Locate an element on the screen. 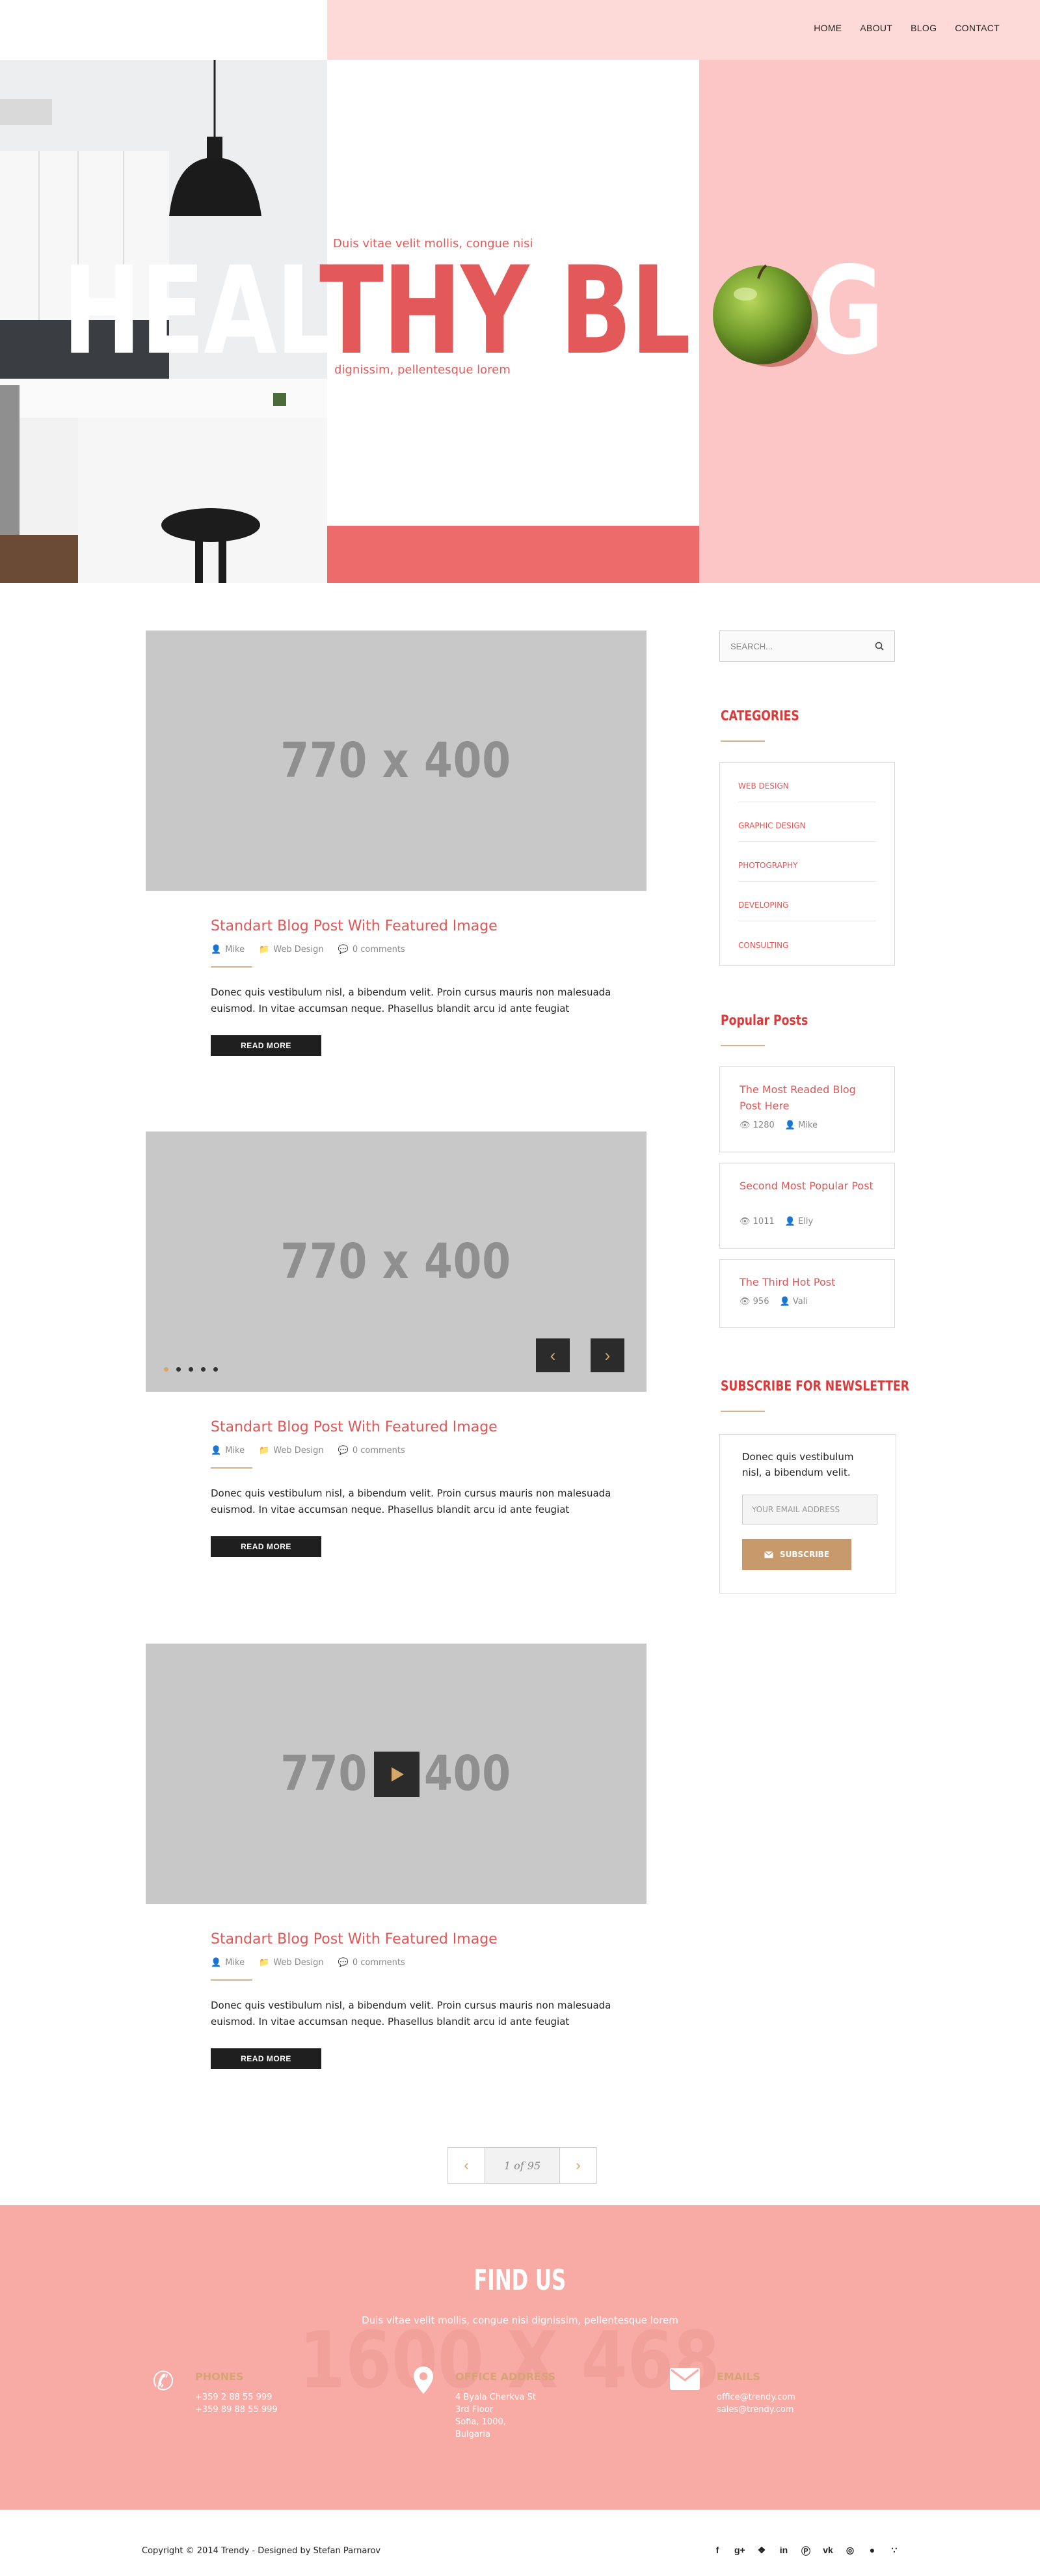 Image resolution: width=1040 pixels, height=2576 pixels. play-button is located at coordinates (397, 1774).